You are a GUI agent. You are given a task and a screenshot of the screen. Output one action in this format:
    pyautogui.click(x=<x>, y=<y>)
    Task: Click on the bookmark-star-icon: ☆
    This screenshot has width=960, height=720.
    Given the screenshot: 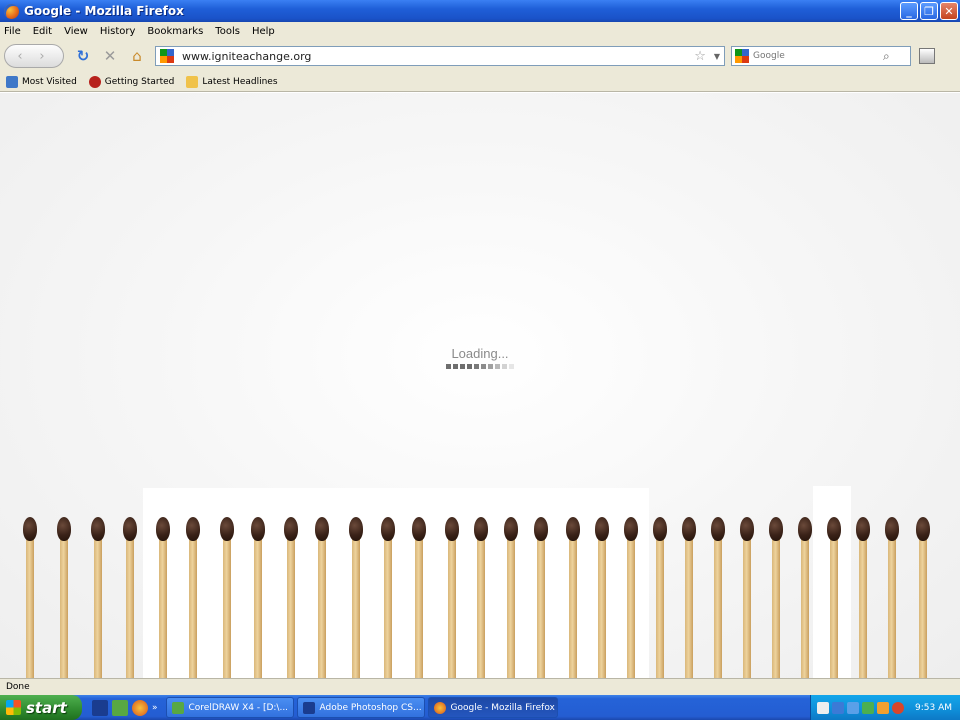 What is the action you would take?
    pyautogui.click(x=700, y=56)
    